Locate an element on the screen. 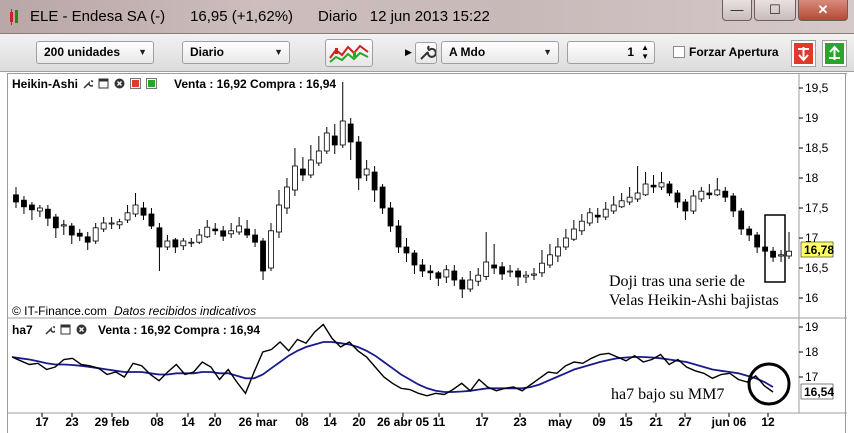 Image resolution: width=854 pixels, height=433 pixels. annotation-line-1: Doji tras una serie de is located at coordinates (677, 281).